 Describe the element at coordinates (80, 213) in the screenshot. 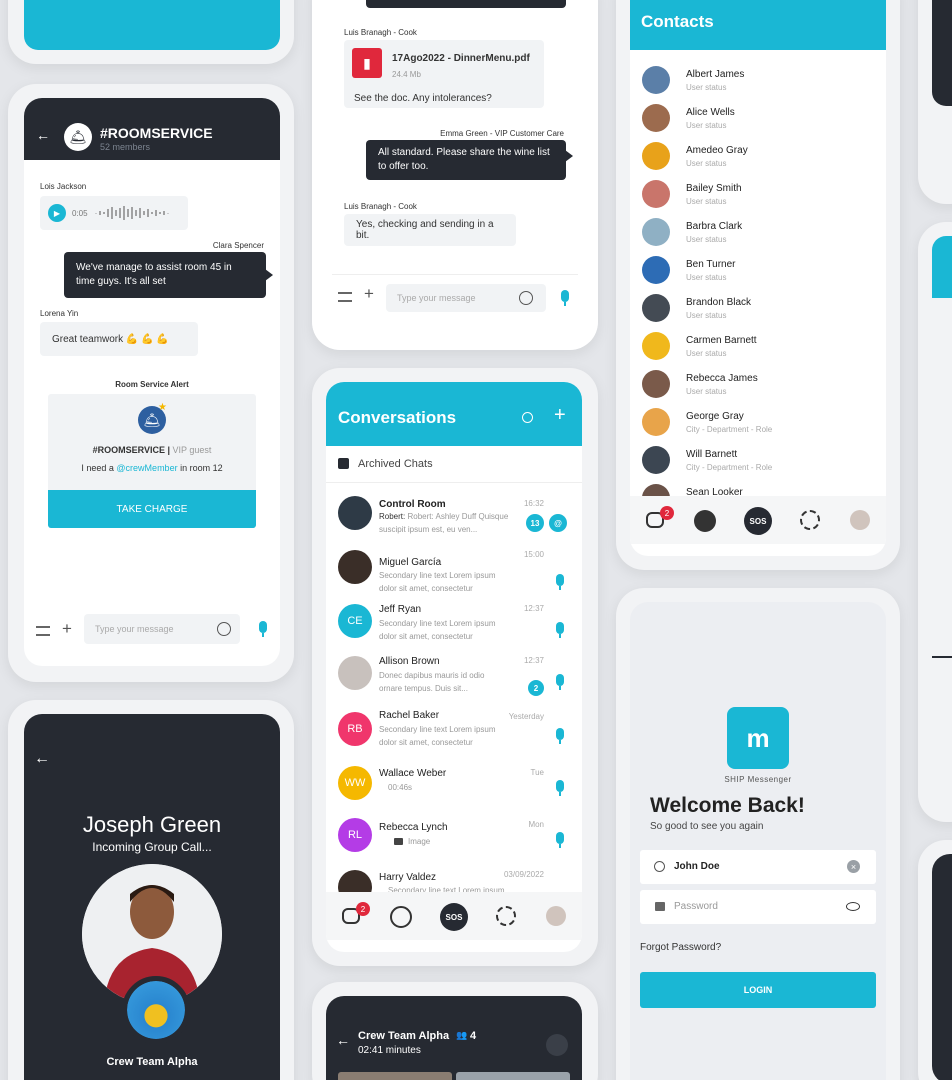

I see `voice-duration: 0:05` at that location.